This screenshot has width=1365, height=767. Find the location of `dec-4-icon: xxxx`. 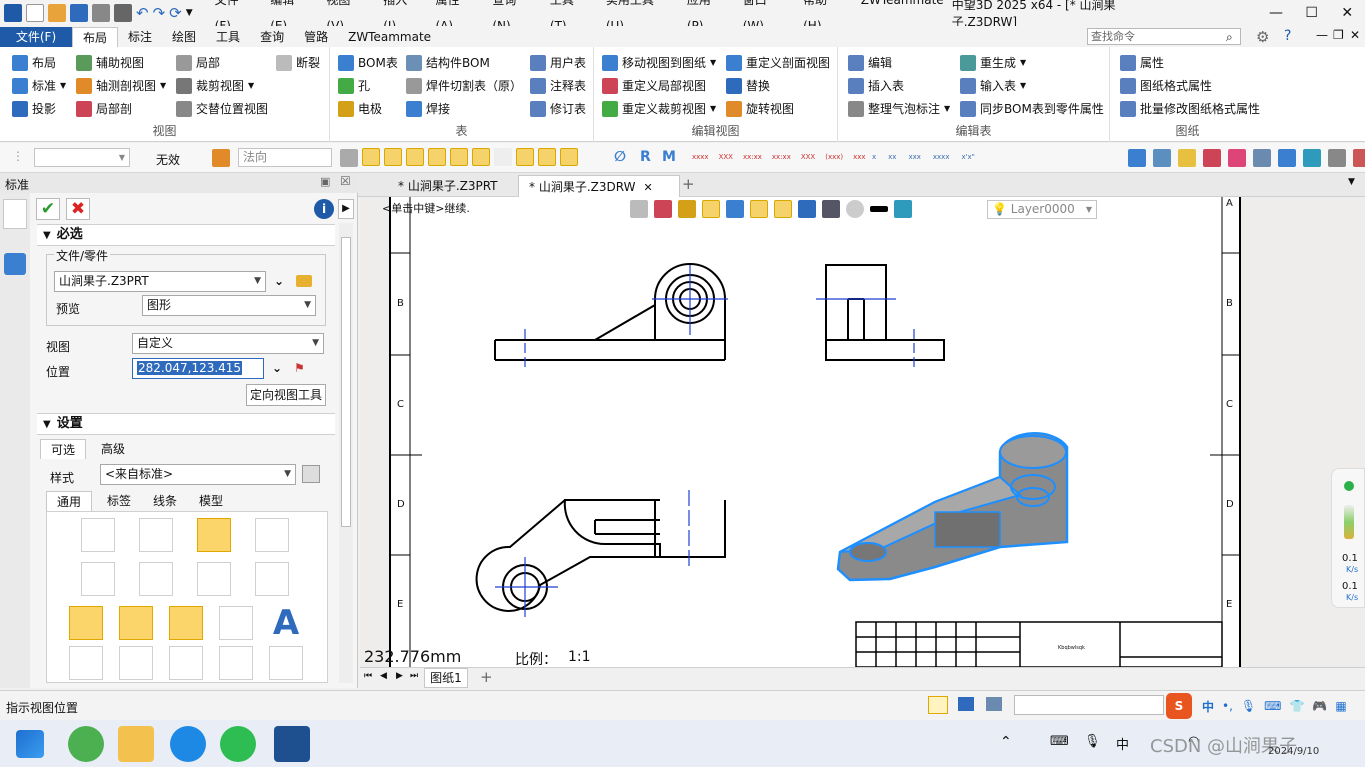

dec-4-icon: xxxx is located at coordinates (941, 157).